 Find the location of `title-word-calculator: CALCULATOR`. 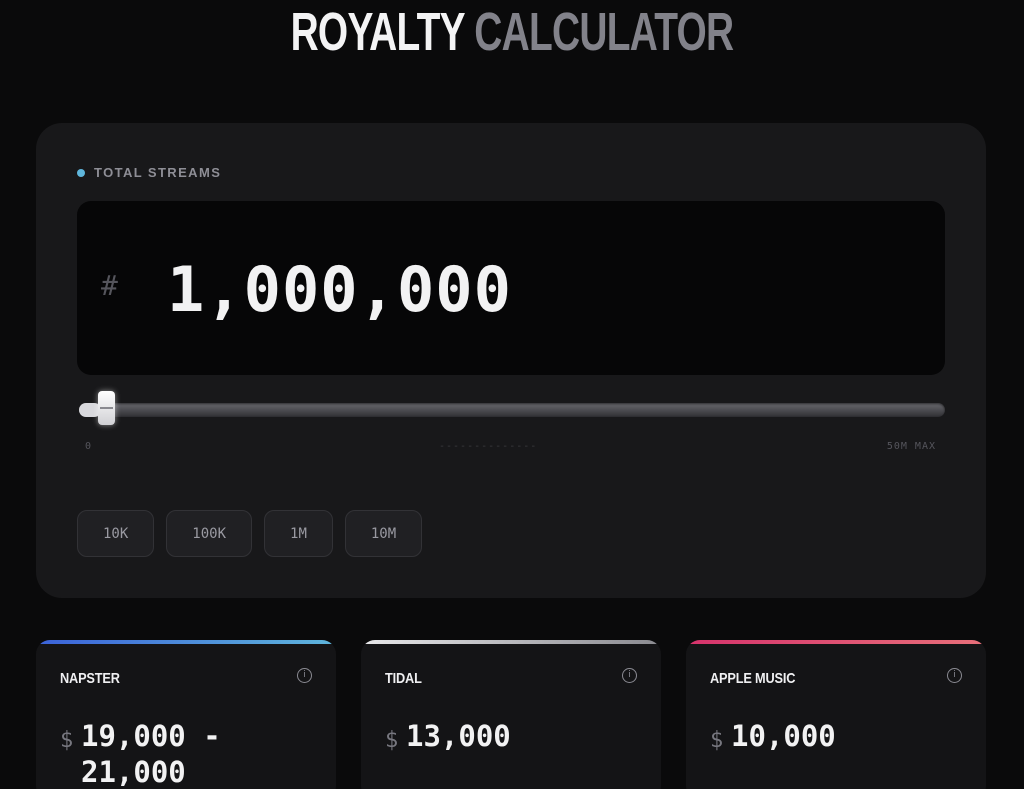

title-word-calculator: CALCULATOR is located at coordinates (604, 32).